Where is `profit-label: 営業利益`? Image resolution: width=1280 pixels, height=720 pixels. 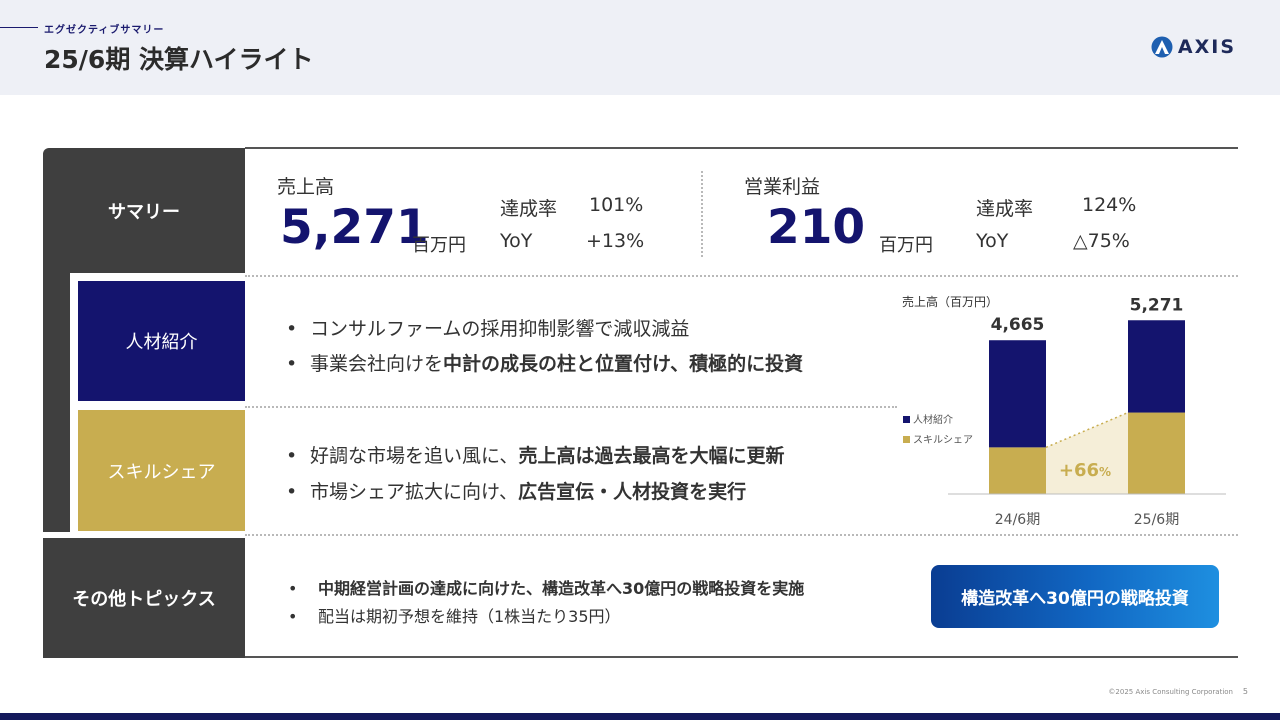 profit-label: 営業利益 is located at coordinates (782, 187).